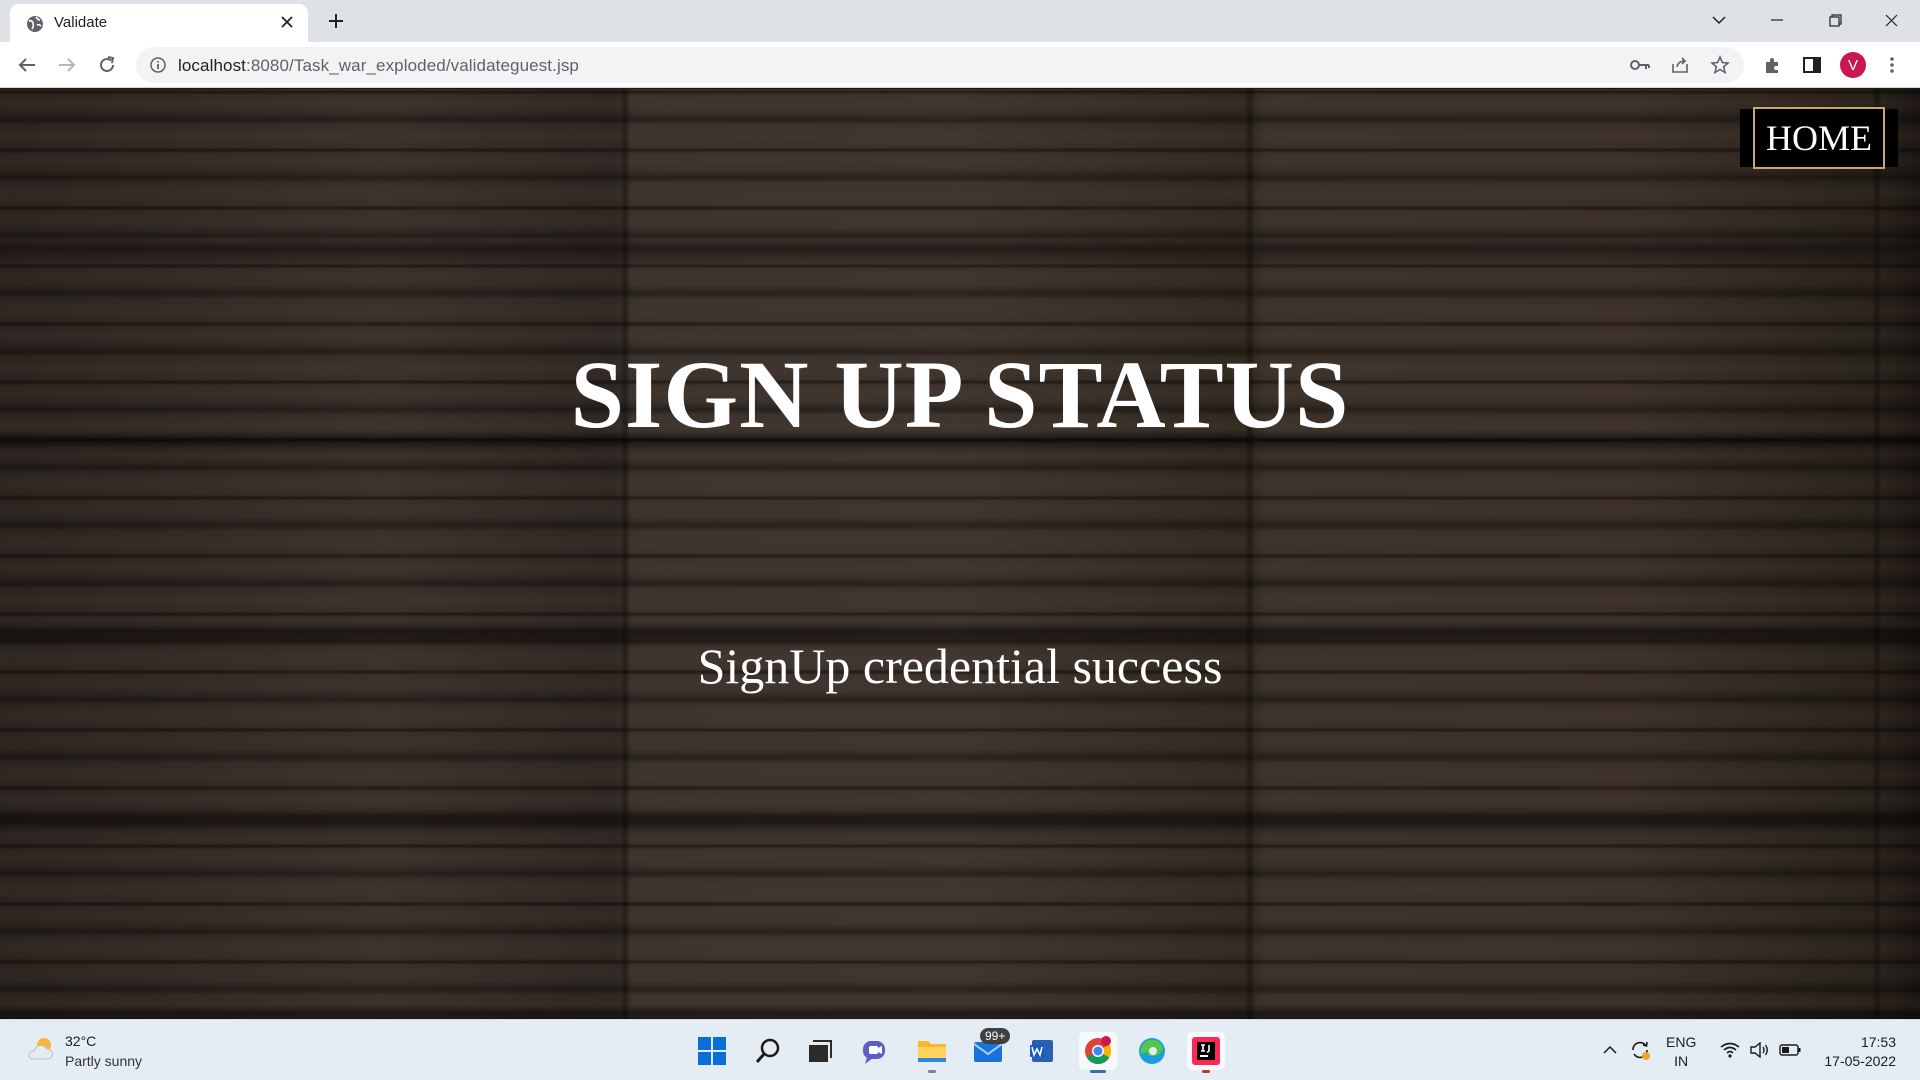  I want to click on teams-chat-icon, so click(876, 1051).